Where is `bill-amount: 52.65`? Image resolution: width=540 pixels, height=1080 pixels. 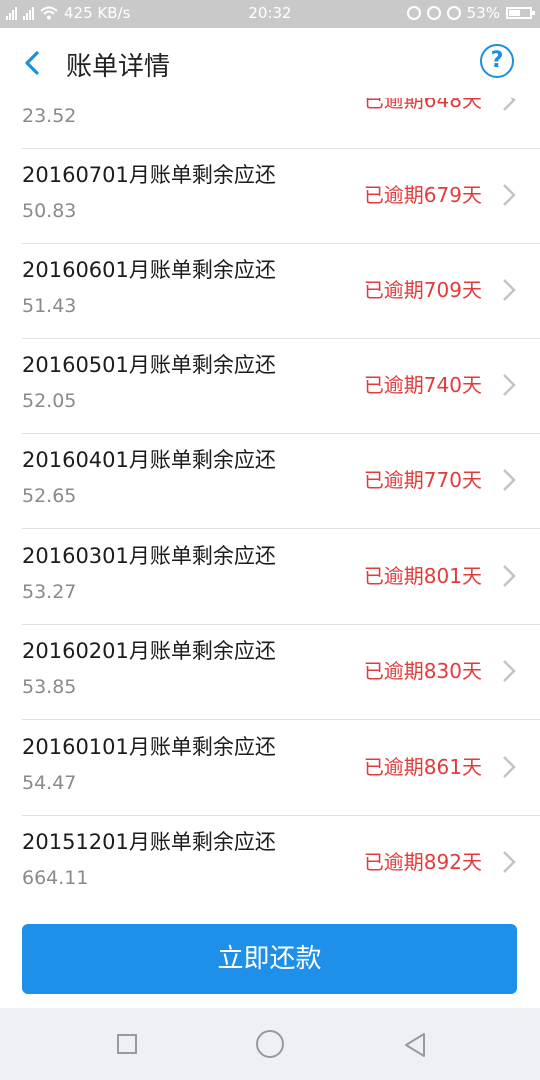 bill-amount: 52.65 is located at coordinates (49, 496).